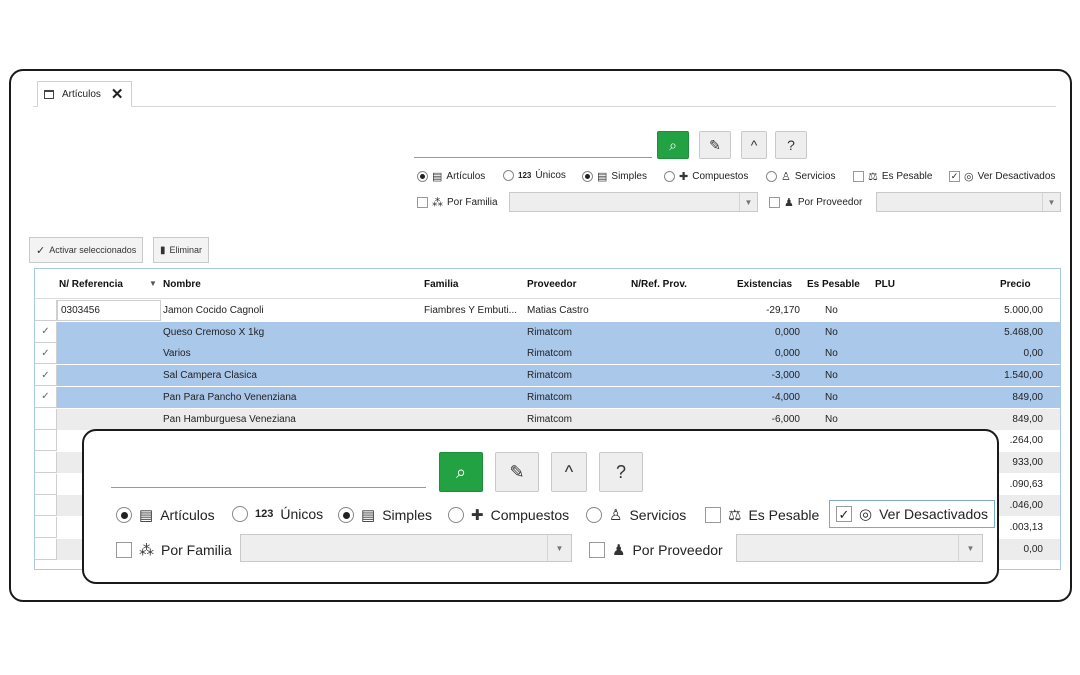 This screenshot has height=675, width=1080. I want to click on cell-existencias: 0,000, so click(787, 332).